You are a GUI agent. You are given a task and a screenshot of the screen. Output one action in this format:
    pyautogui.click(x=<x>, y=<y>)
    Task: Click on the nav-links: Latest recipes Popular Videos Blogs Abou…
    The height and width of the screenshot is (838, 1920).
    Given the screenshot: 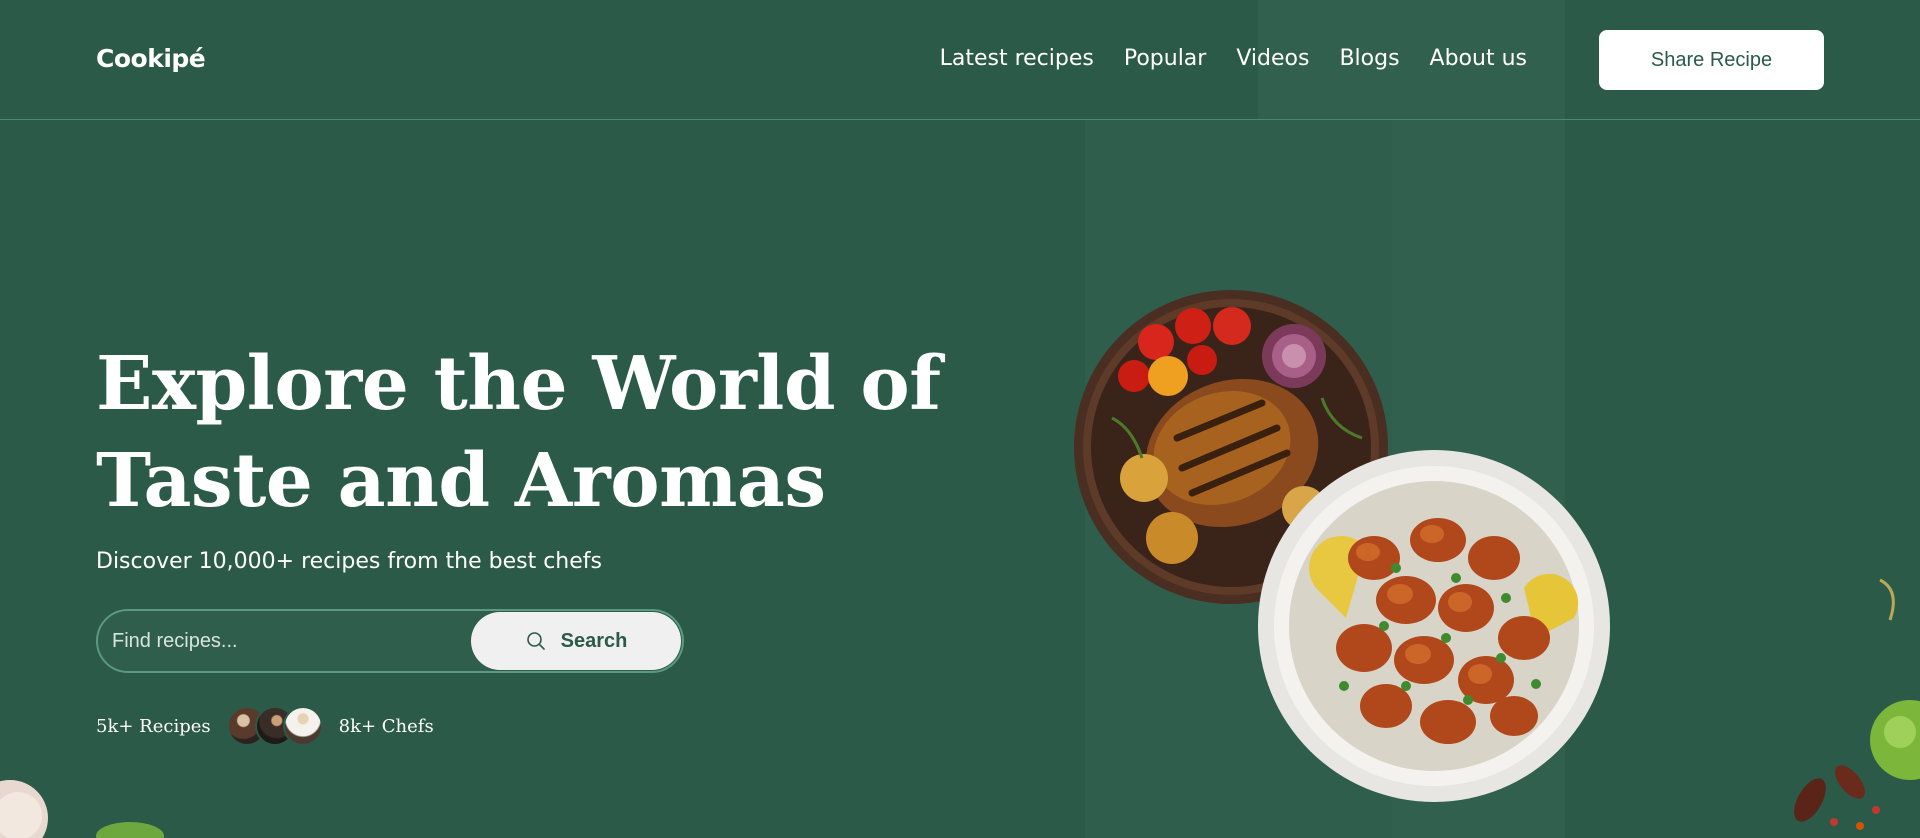 What is the action you would take?
    pyautogui.click(x=1233, y=58)
    